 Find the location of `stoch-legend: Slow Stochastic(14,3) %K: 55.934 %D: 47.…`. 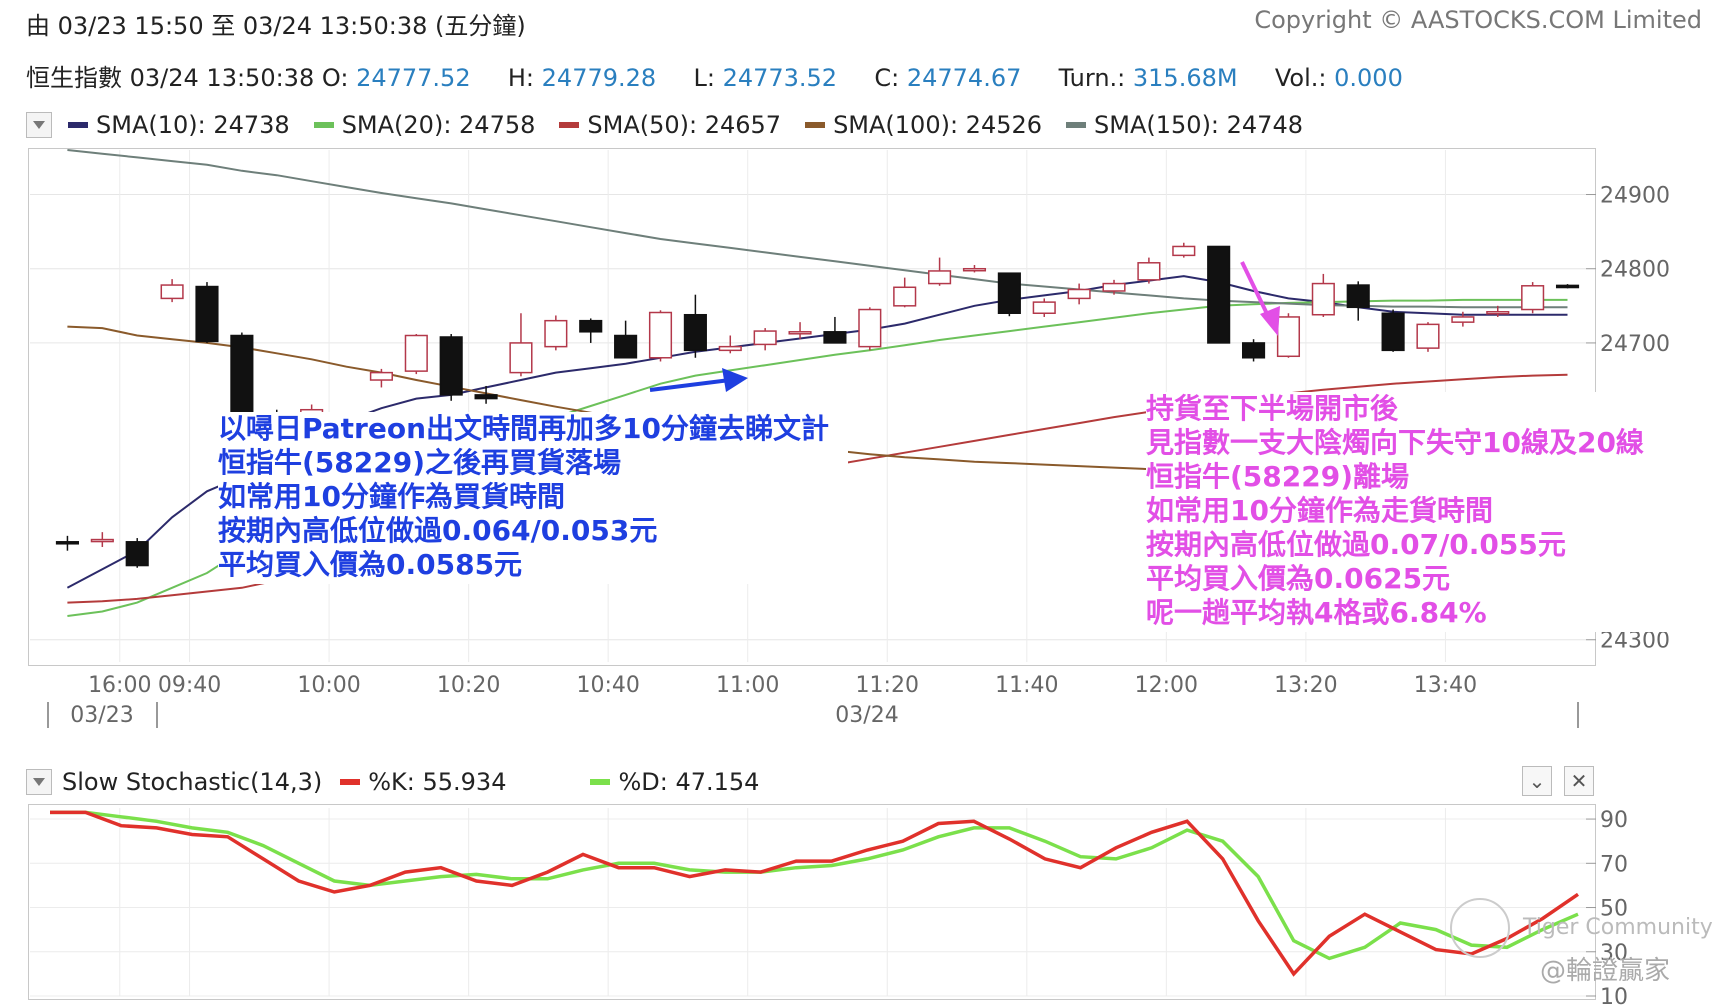

stoch-legend: Slow Stochastic(14,3) %K: 55.934 %D: 47.… is located at coordinates (401, 782).